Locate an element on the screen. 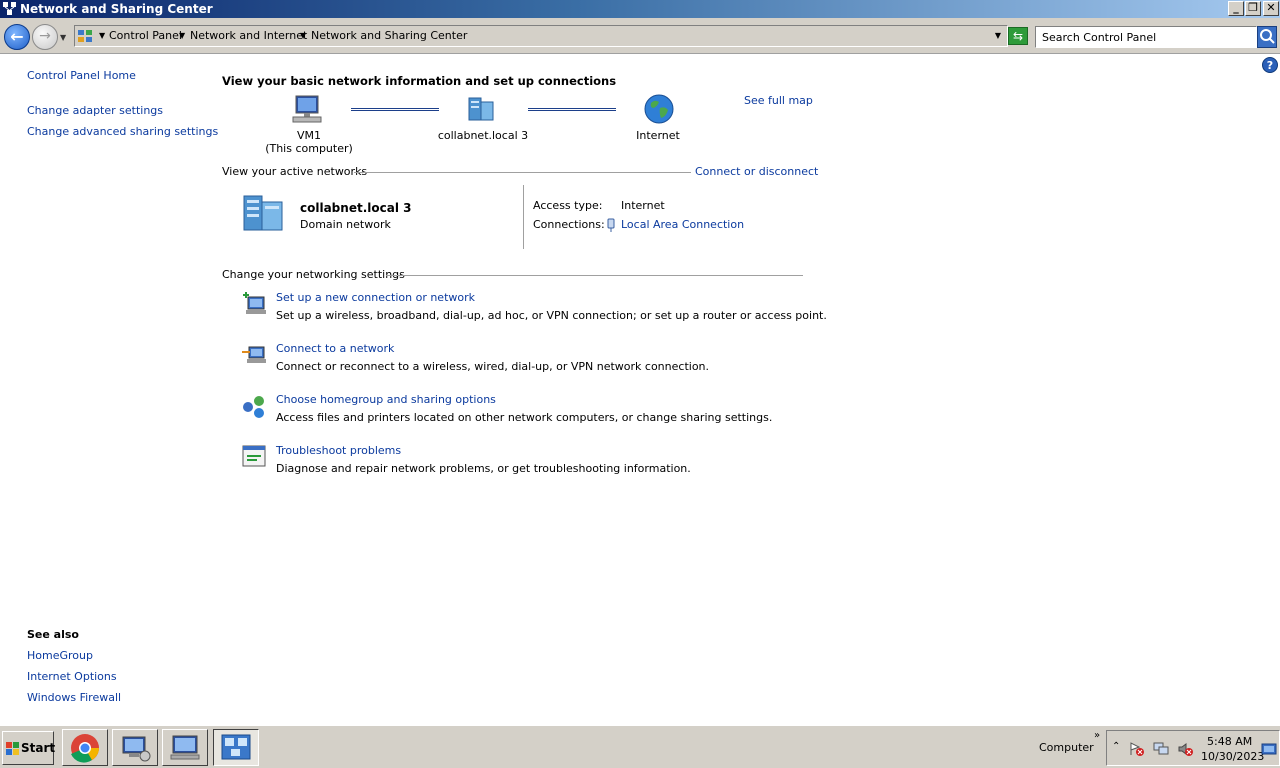 The width and height of the screenshot is (1280, 768). refresh-button: ⇆ is located at coordinates (1018, 36).